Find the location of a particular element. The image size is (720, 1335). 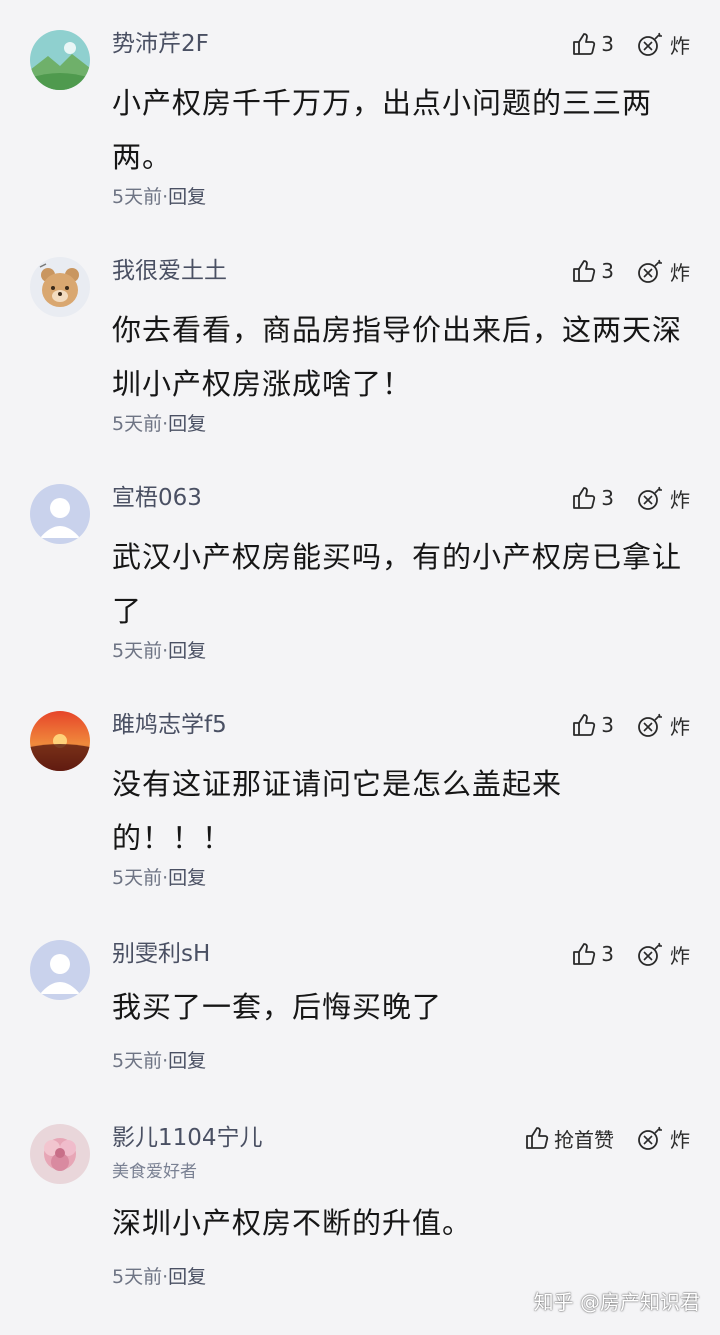

bear-avatar-icon is located at coordinates (60, 287).